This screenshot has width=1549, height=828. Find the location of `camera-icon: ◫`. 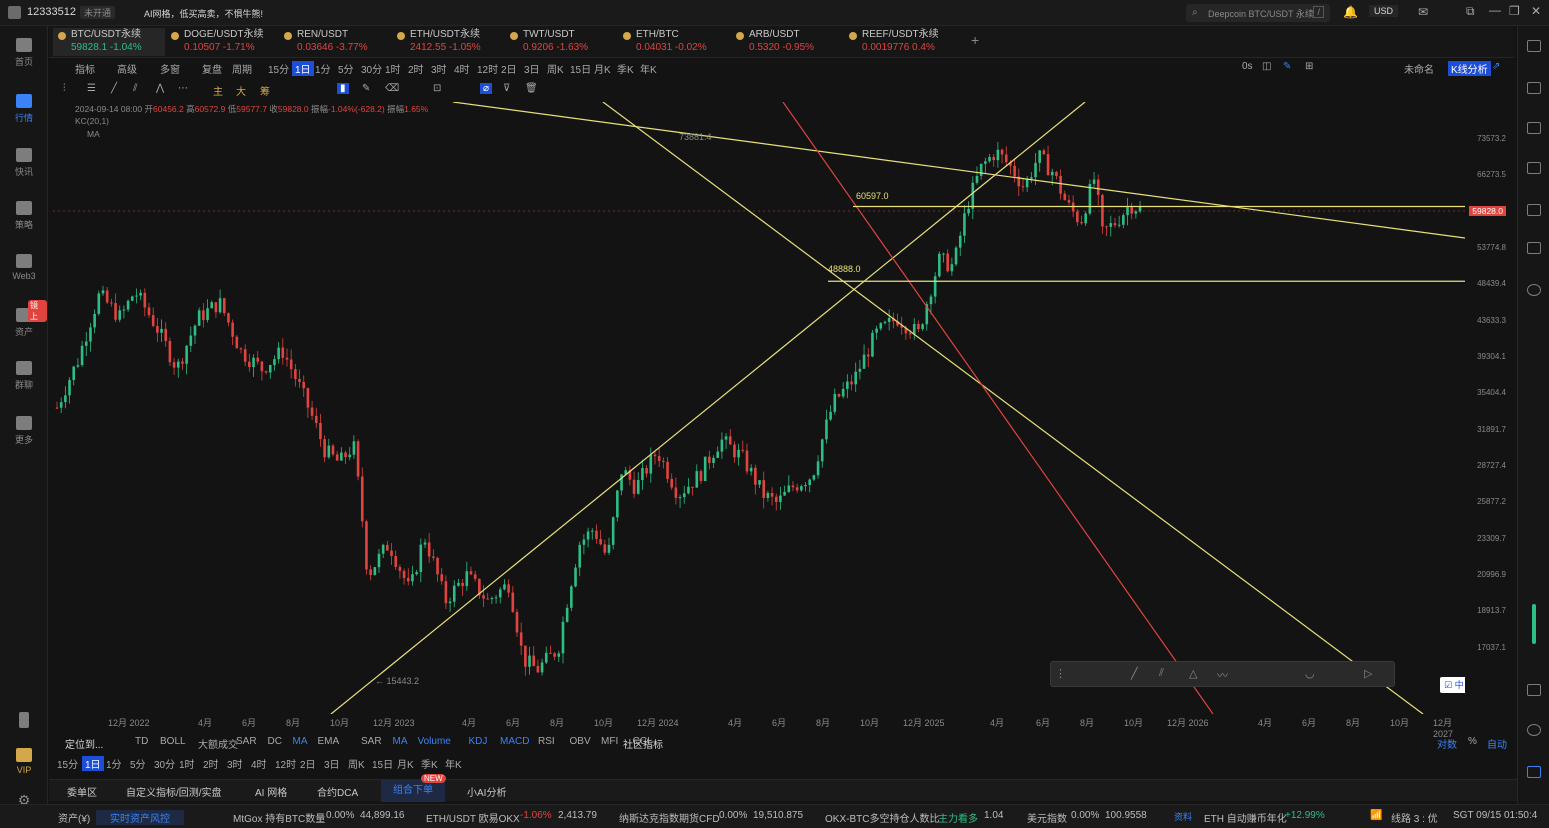

camera-icon: ◫ is located at coordinates (1266, 66).